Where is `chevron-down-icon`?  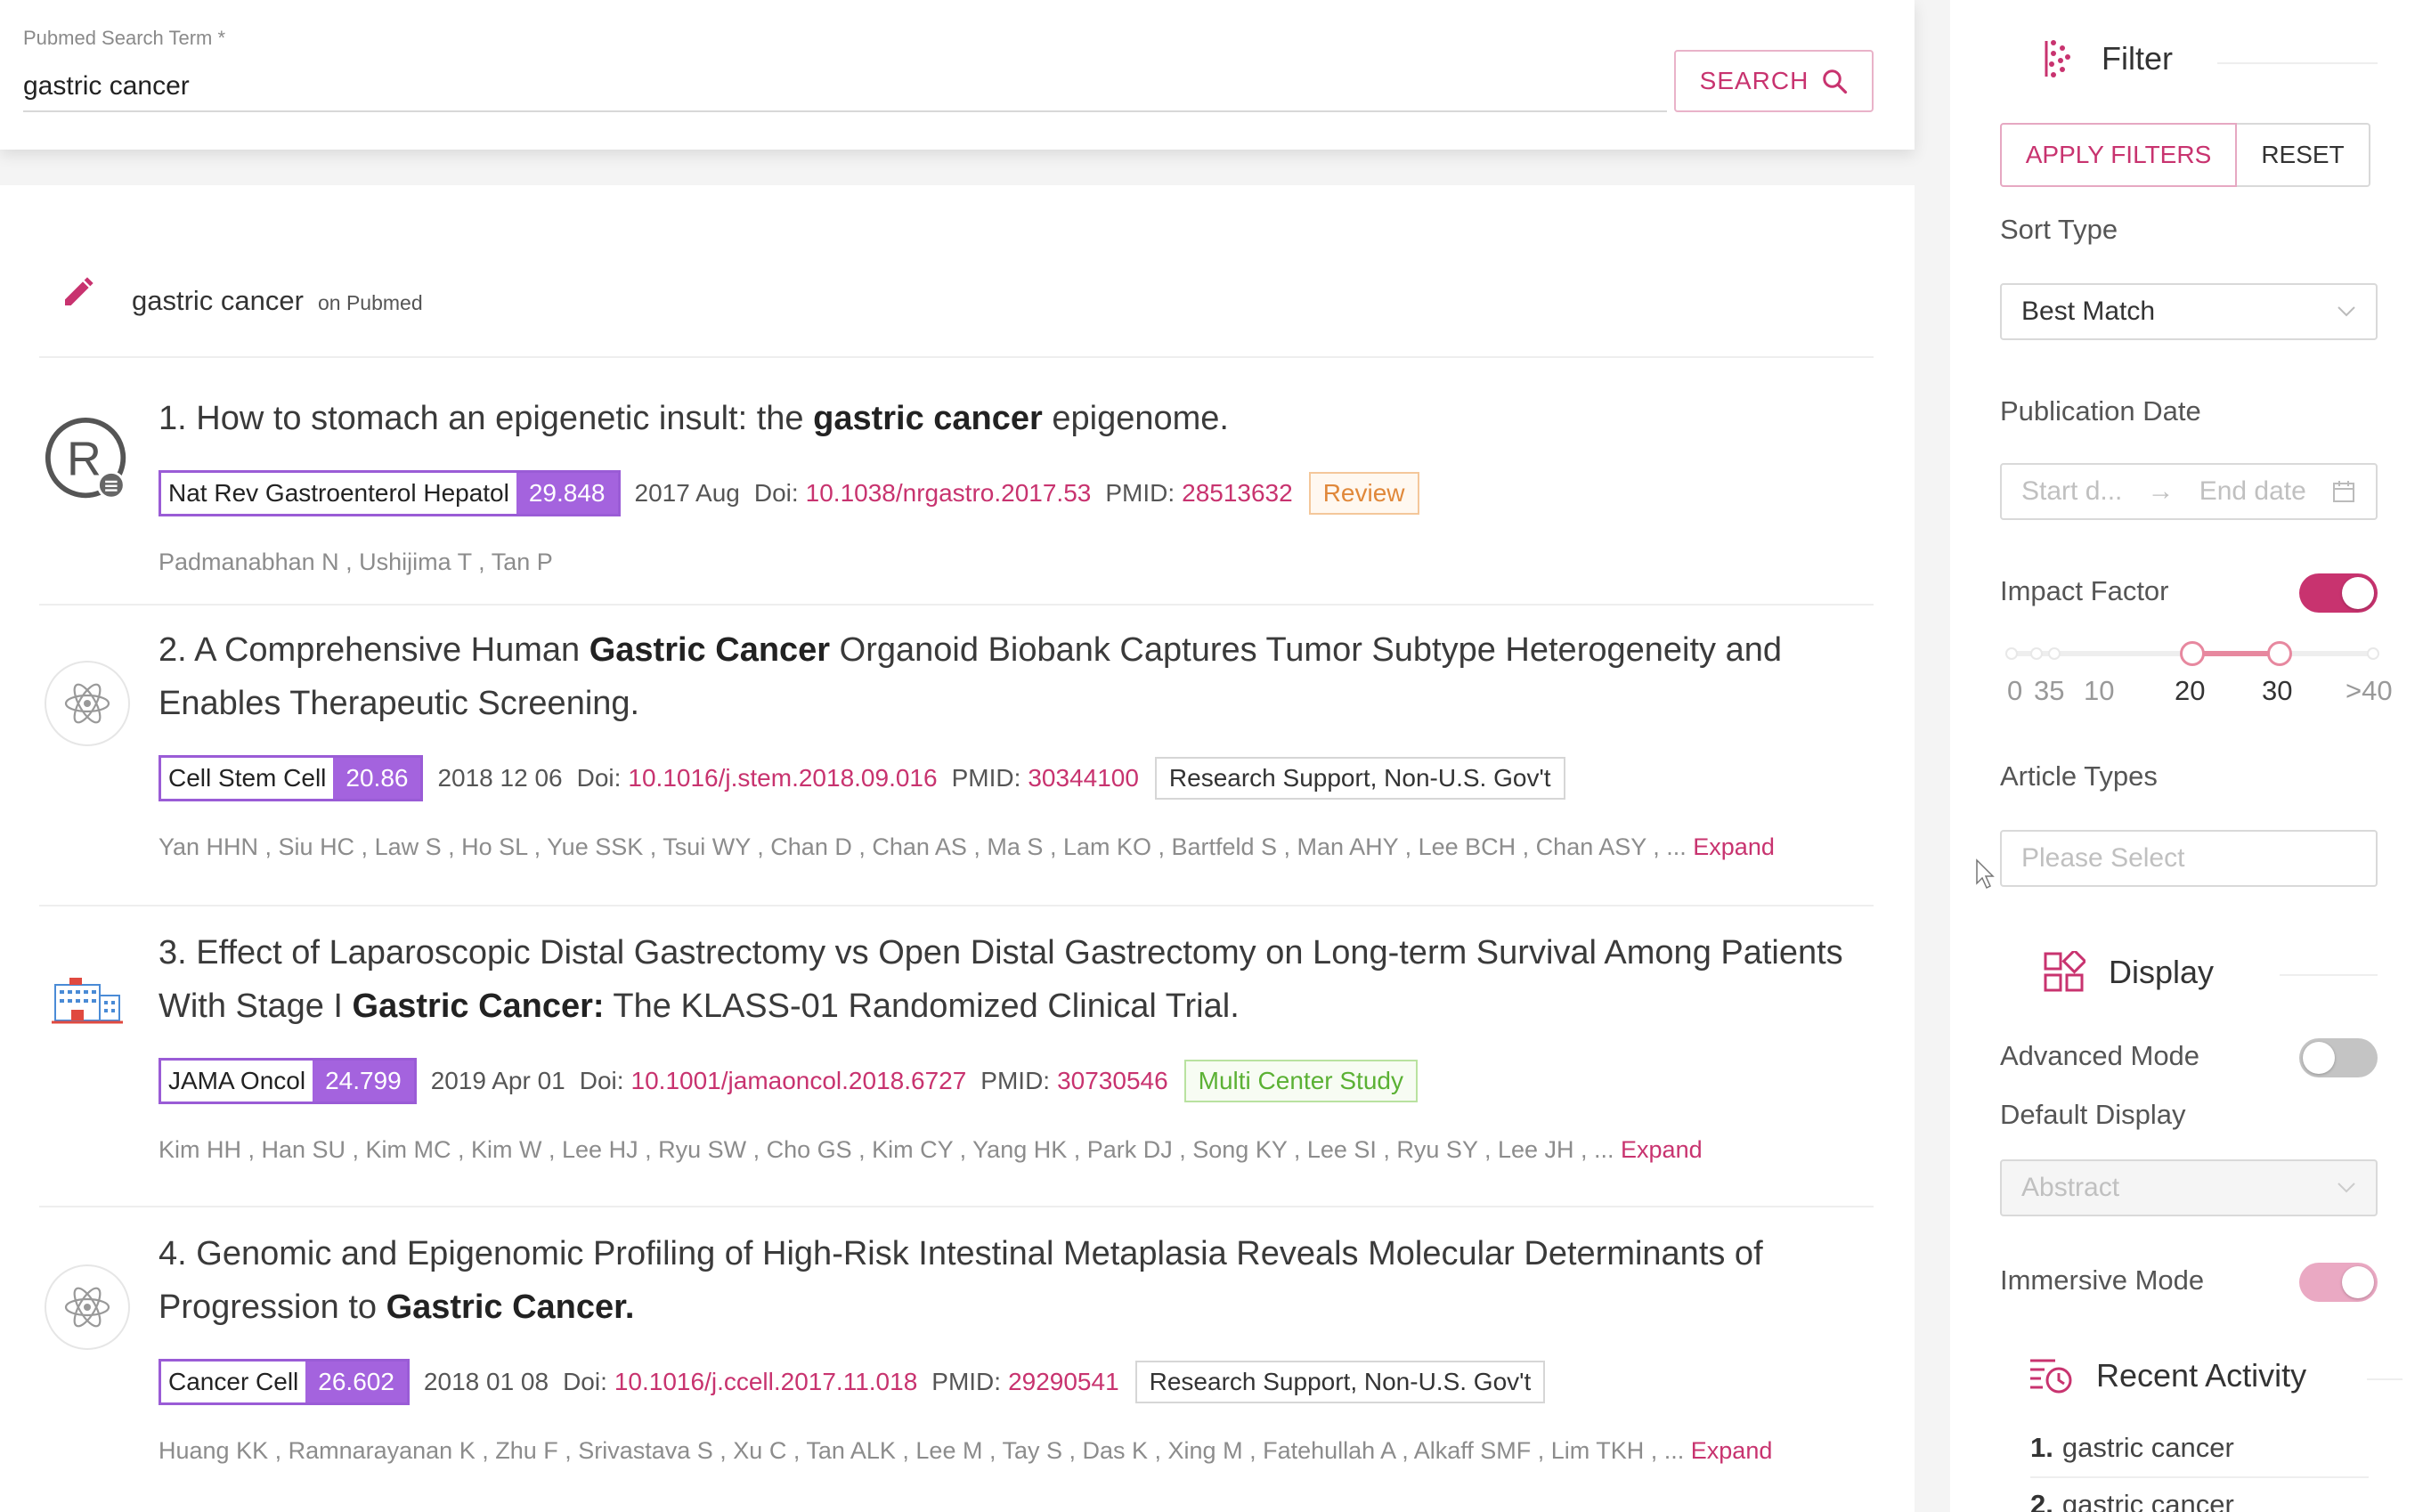
chevron-down-icon is located at coordinates (2346, 1188).